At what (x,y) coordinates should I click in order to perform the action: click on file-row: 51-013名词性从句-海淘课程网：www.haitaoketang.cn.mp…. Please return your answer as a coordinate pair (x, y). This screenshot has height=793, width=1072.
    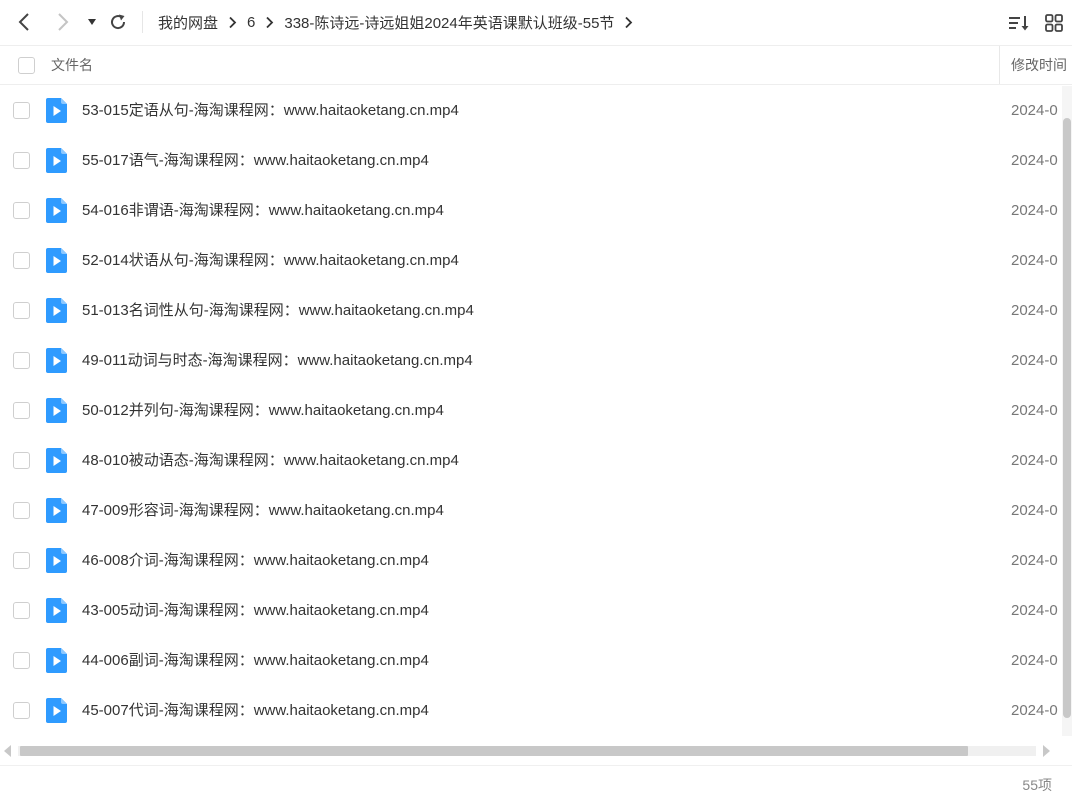
    Looking at the image, I should click on (531, 311).